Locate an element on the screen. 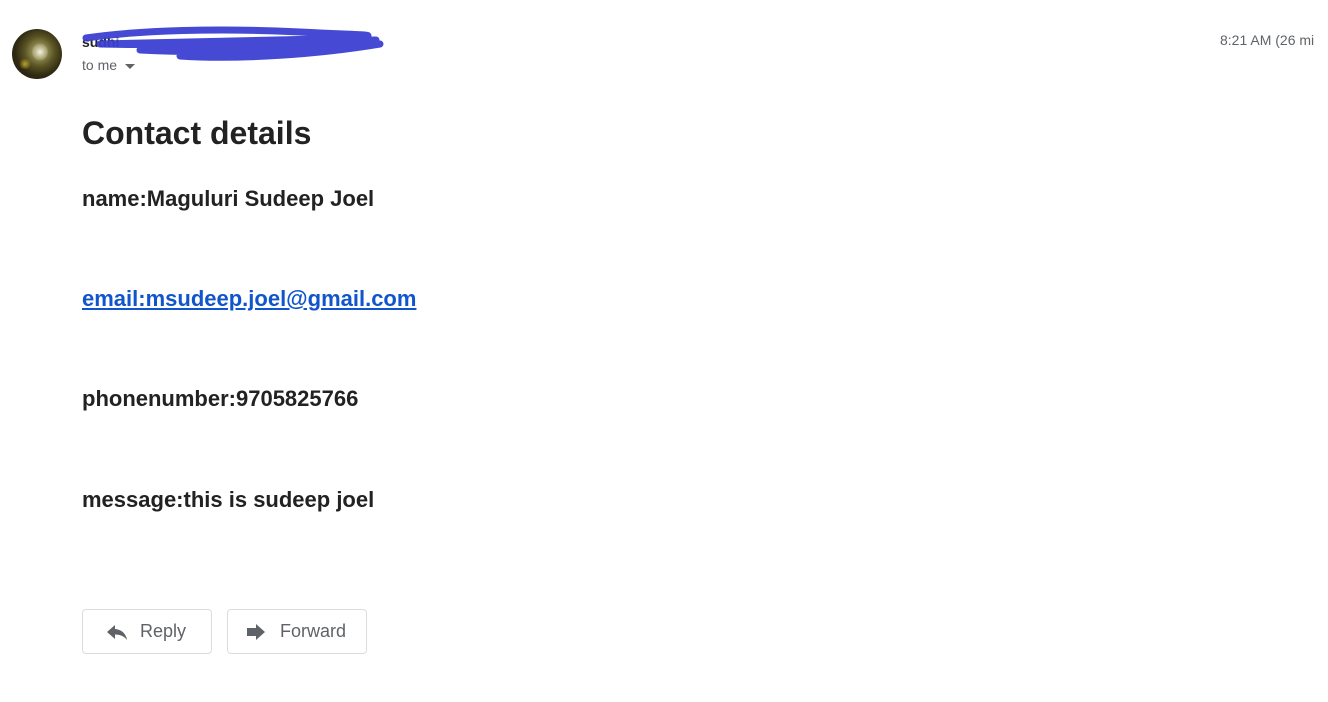 This screenshot has height=702, width=1328. recipient-line: to me is located at coordinates (109, 65).